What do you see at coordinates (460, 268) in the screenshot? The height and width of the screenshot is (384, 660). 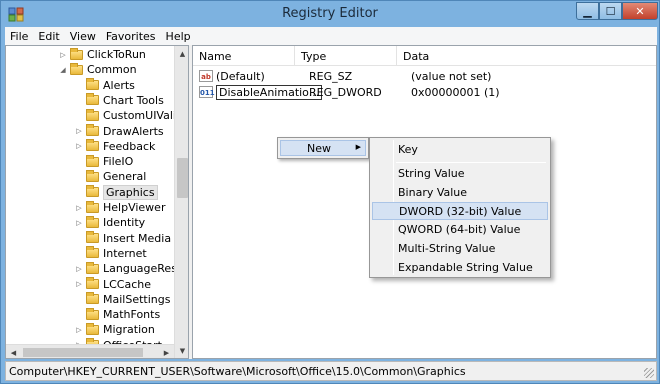 I see `submenu-item-expandable-string-value: Expandable String Value` at bounding box center [460, 268].